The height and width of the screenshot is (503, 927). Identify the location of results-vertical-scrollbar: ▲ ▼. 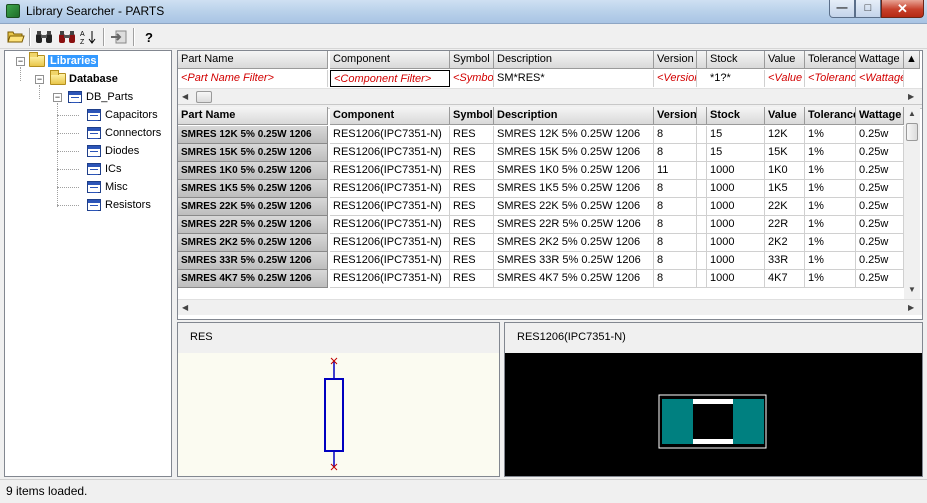
(912, 203).